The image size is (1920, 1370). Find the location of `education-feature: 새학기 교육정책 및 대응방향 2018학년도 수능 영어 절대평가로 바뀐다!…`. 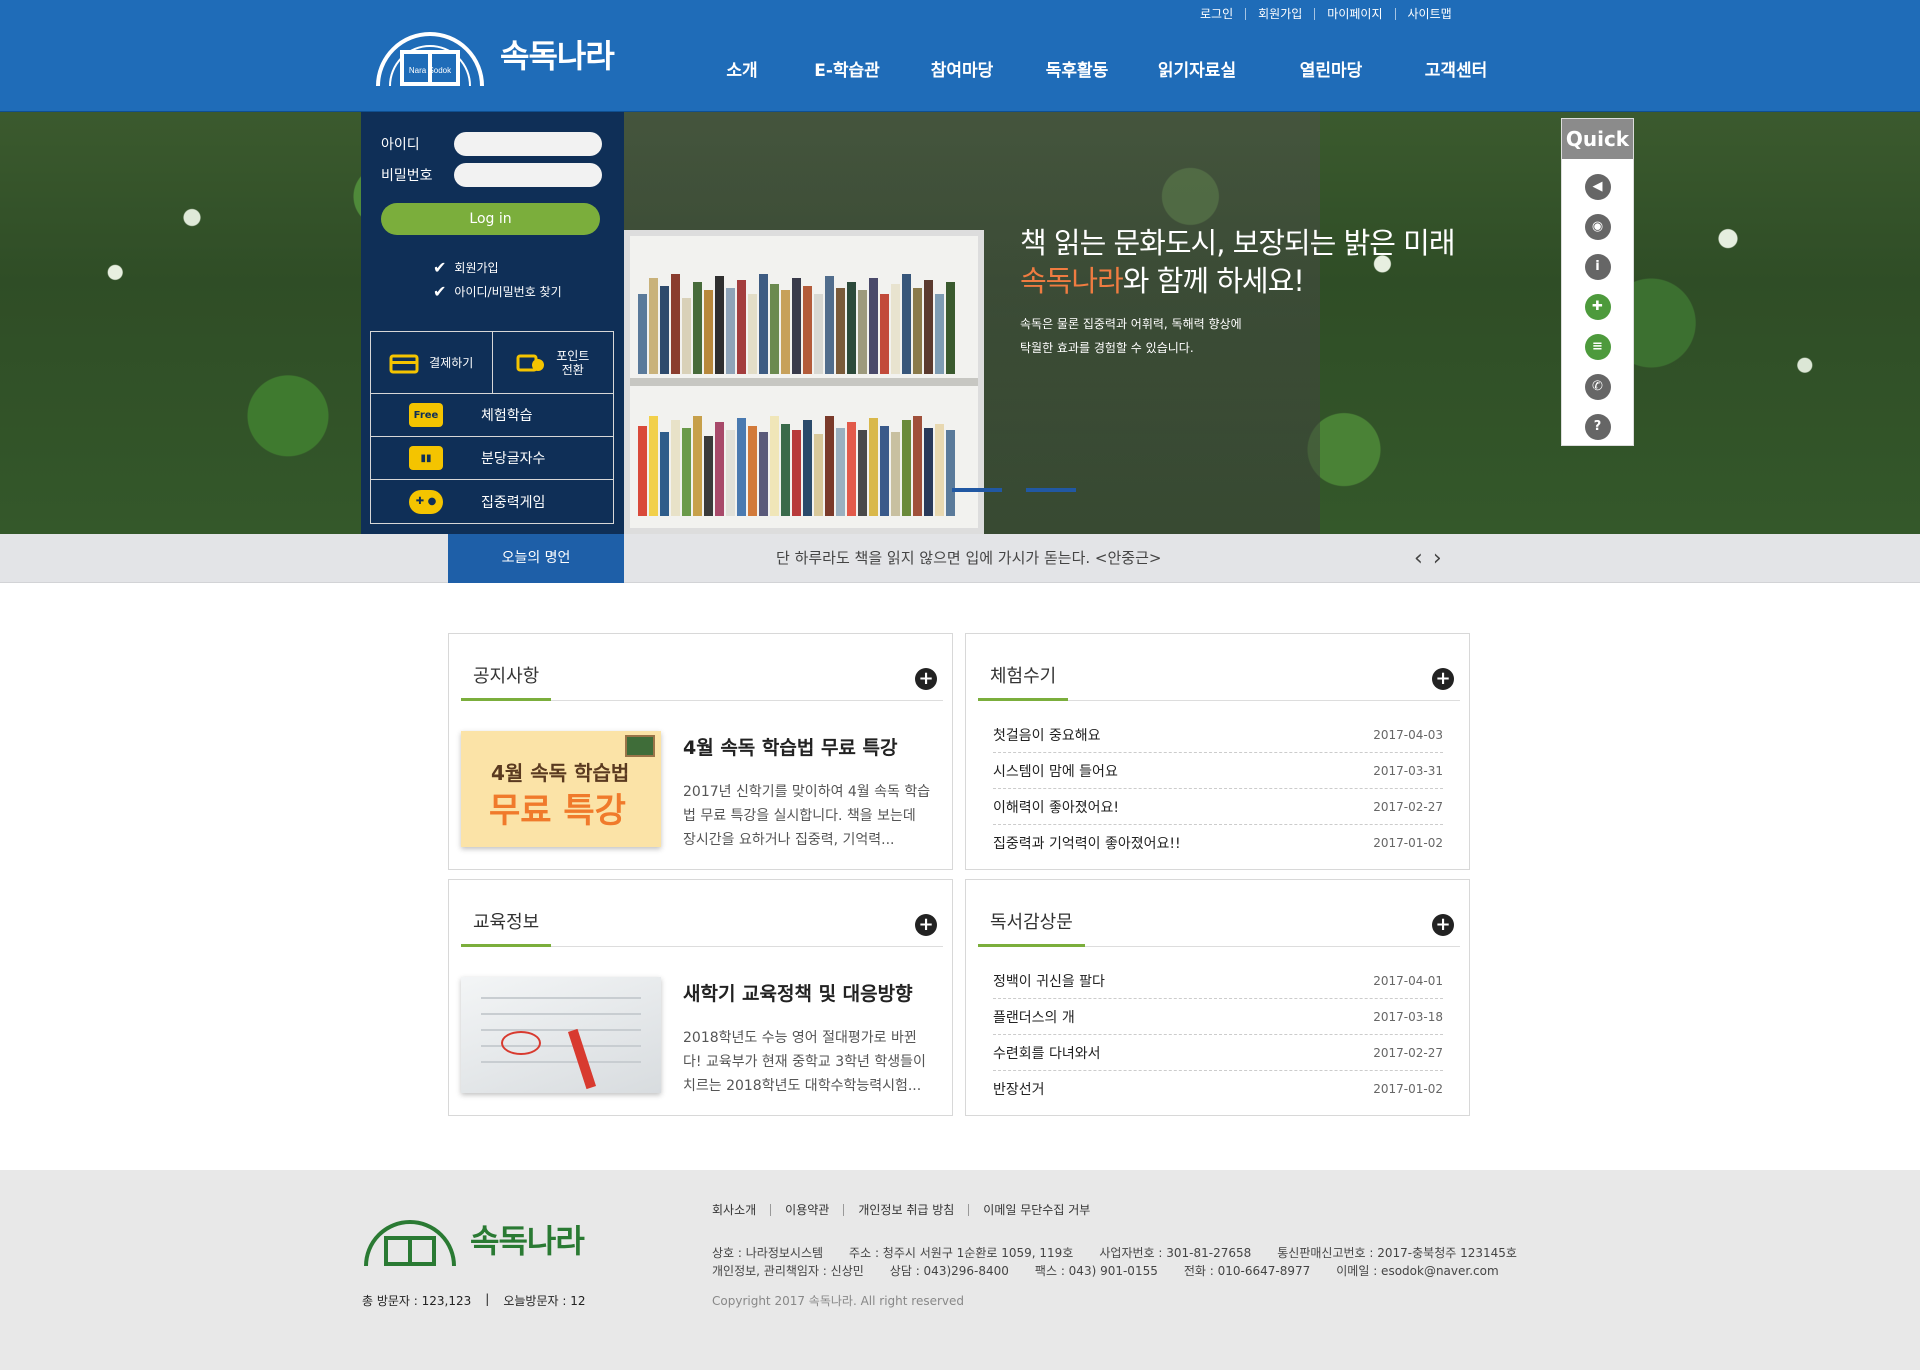

education-feature: 새학기 교육정책 및 대응방향 2018학년도 수능 영어 절대평가로 바뀐다!… is located at coordinates (697, 1037).